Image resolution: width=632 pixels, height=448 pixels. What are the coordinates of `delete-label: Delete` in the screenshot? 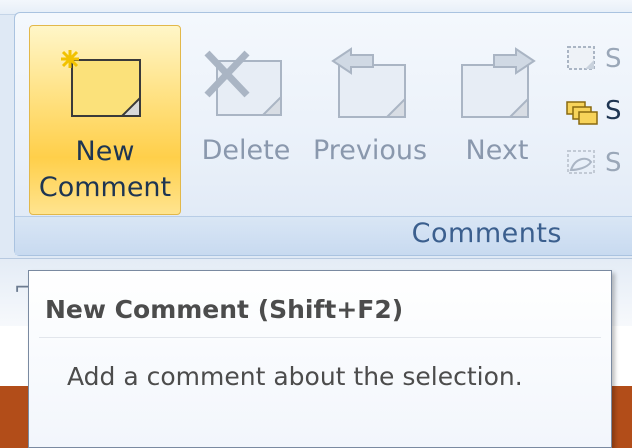 It's located at (246, 150).